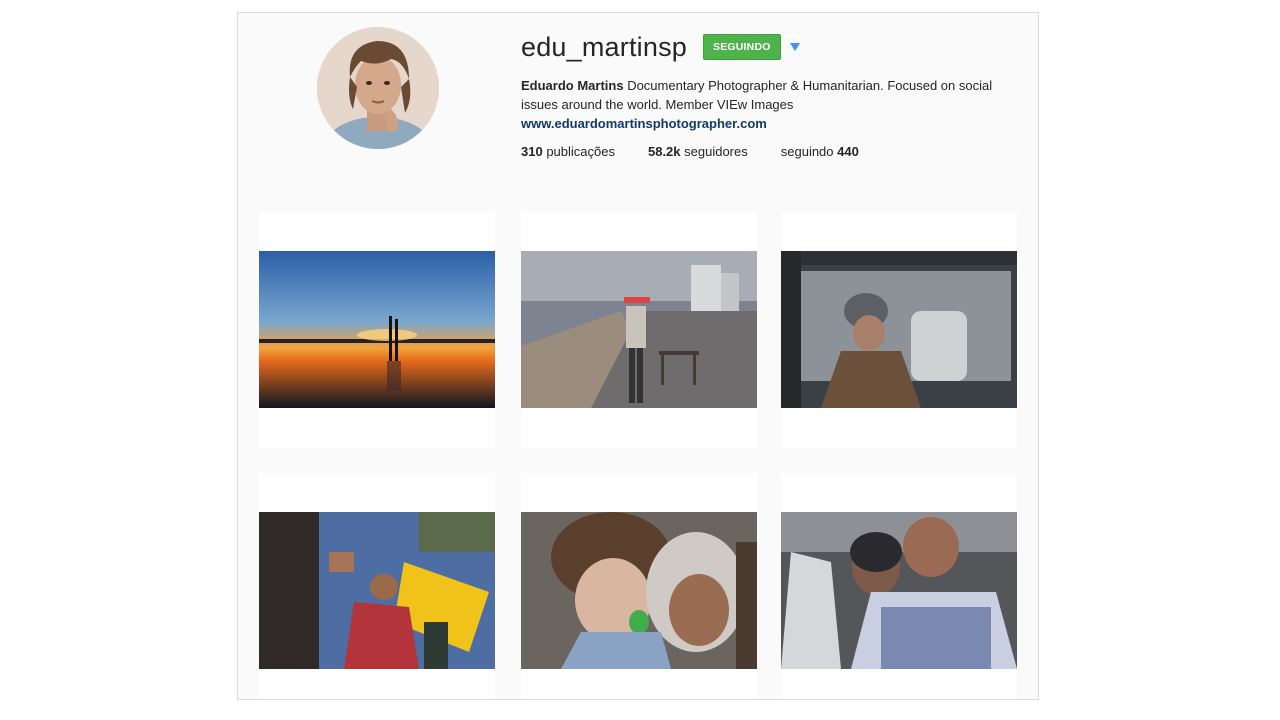 This screenshot has height=720, width=1280. I want to click on post-thumbnail-water, so click(377, 586).